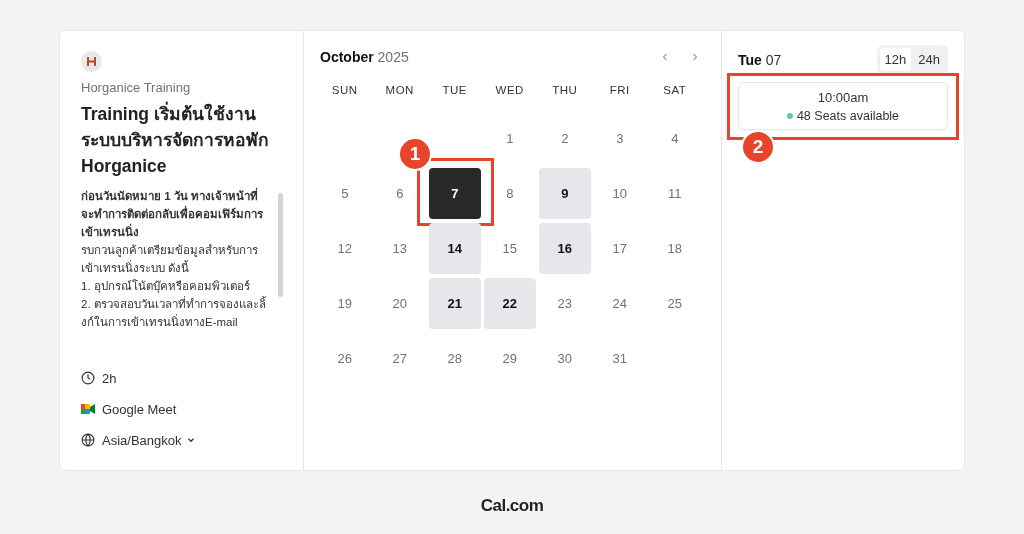  What do you see at coordinates (565, 248) in the screenshot?
I see `calendar-day: 16` at bounding box center [565, 248].